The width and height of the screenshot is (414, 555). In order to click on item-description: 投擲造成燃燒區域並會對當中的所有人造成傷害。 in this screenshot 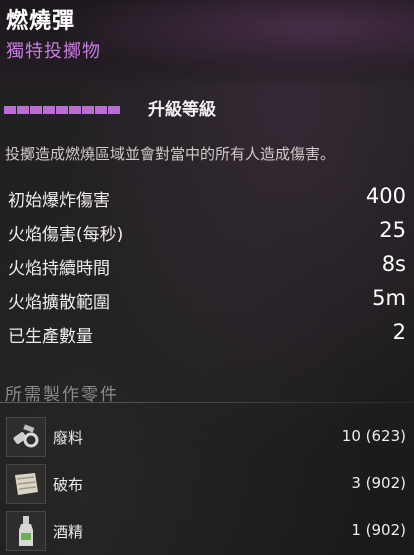, I will do `click(170, 154)`.